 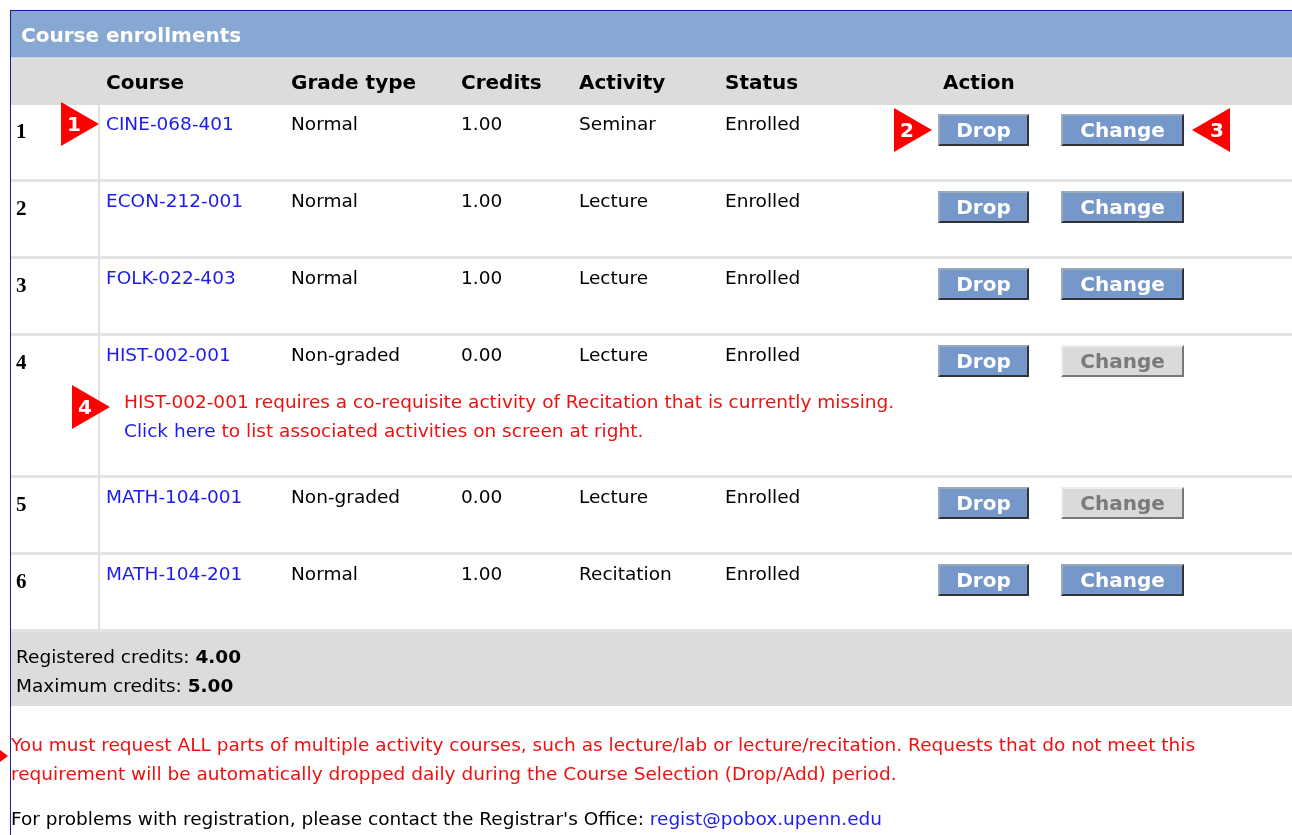 What do you see at coordinates (510, 416) in the screenshot?
I see `co-requisite-message: HIST-002-001 requires a co-requisite activity of Recitation that is currently missing. Click here to list associated activities on screen at right.` at bounding box center [510, 416].